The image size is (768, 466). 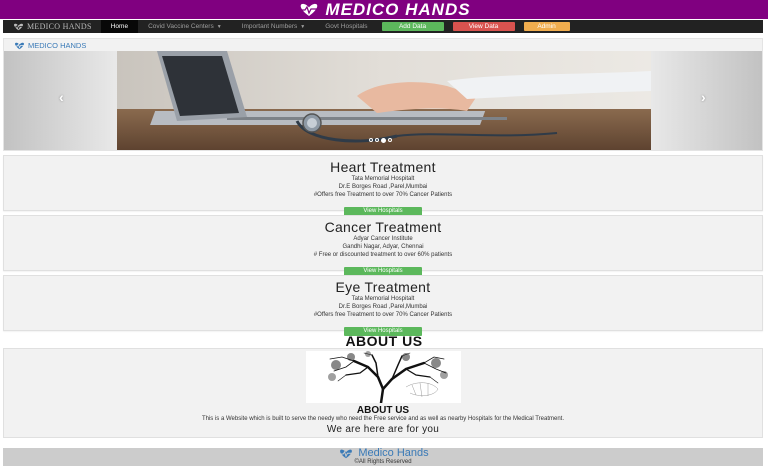 I want to click on hero-brand: MEDICO HANDS, so click(x=49, y=45).